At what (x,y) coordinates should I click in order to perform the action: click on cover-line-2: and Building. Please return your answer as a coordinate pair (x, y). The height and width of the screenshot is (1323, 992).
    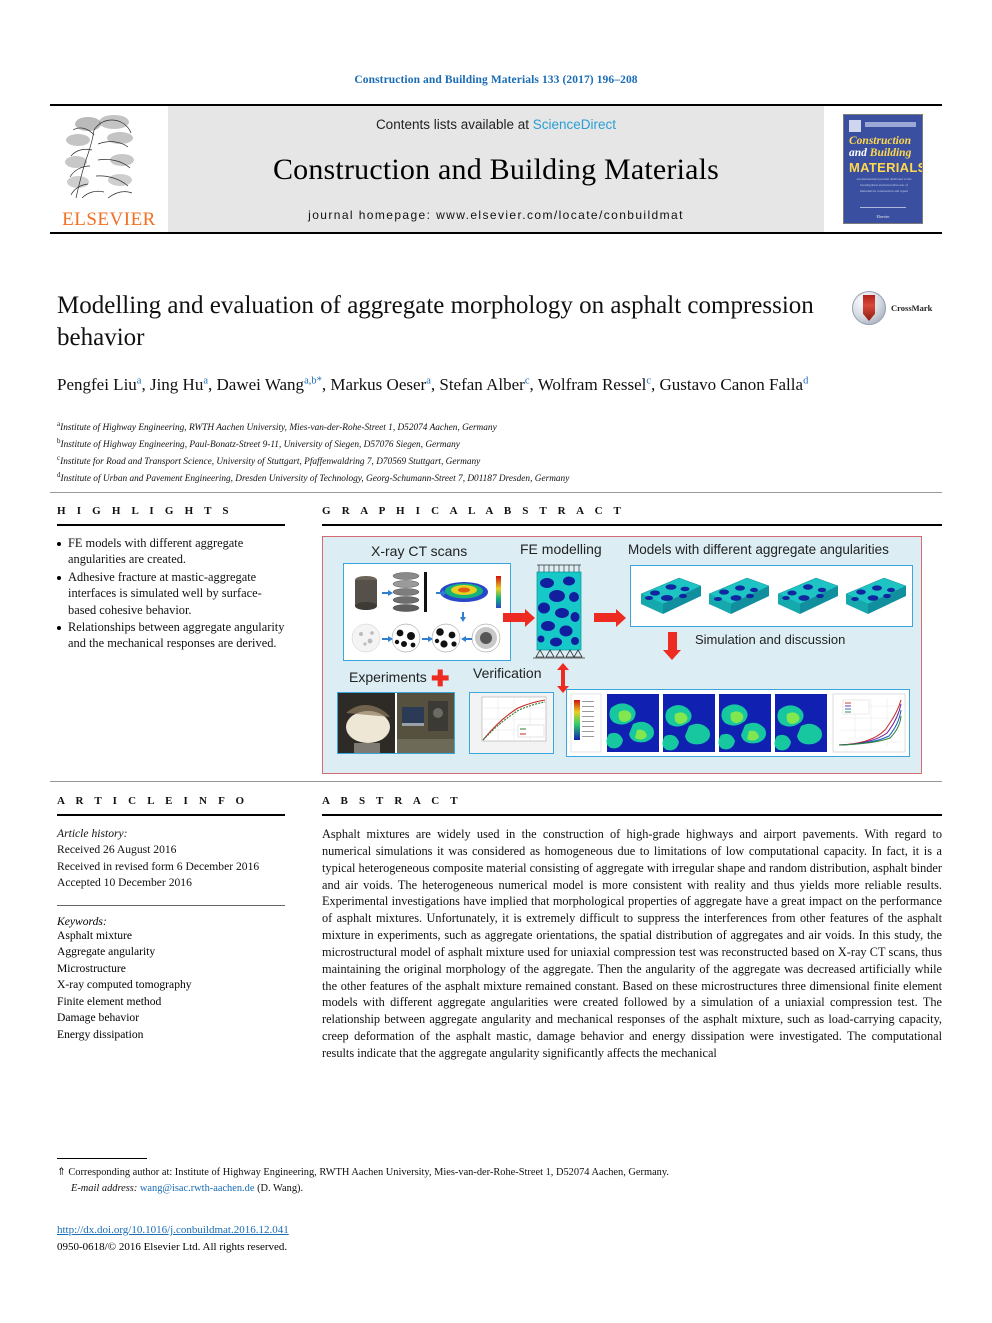
    Looking at the image, I should click on (880, 153).